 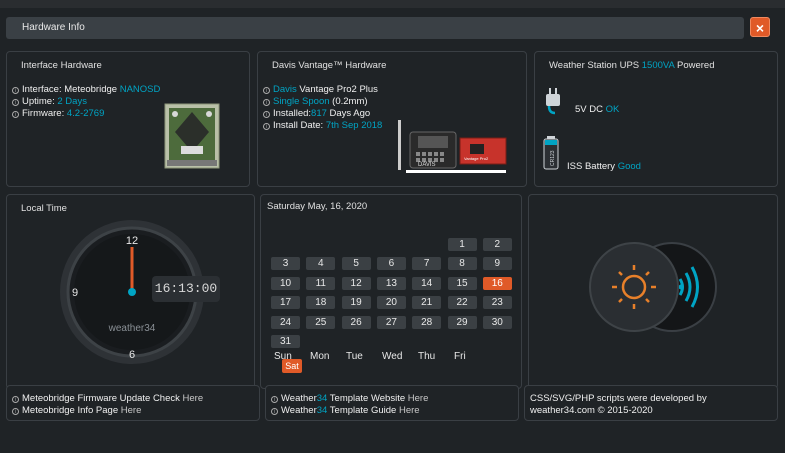 I want to click on sun-moon-graphic, so click(x=653, y=287).